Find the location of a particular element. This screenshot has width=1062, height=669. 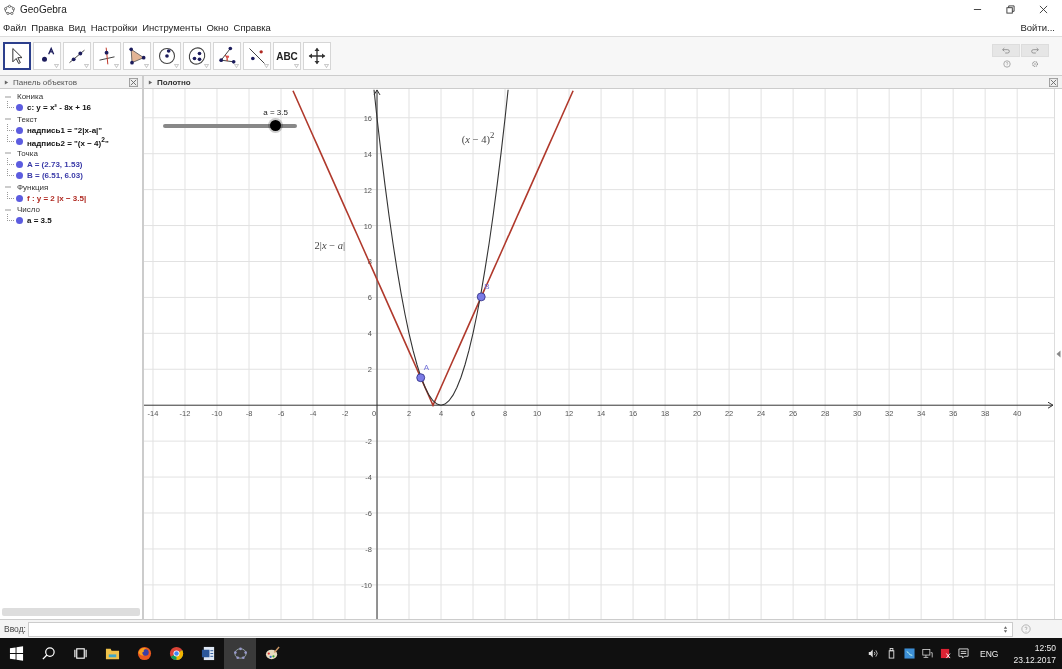

clock-date: 23.12.2017 is located at coordinates (1034, 659).